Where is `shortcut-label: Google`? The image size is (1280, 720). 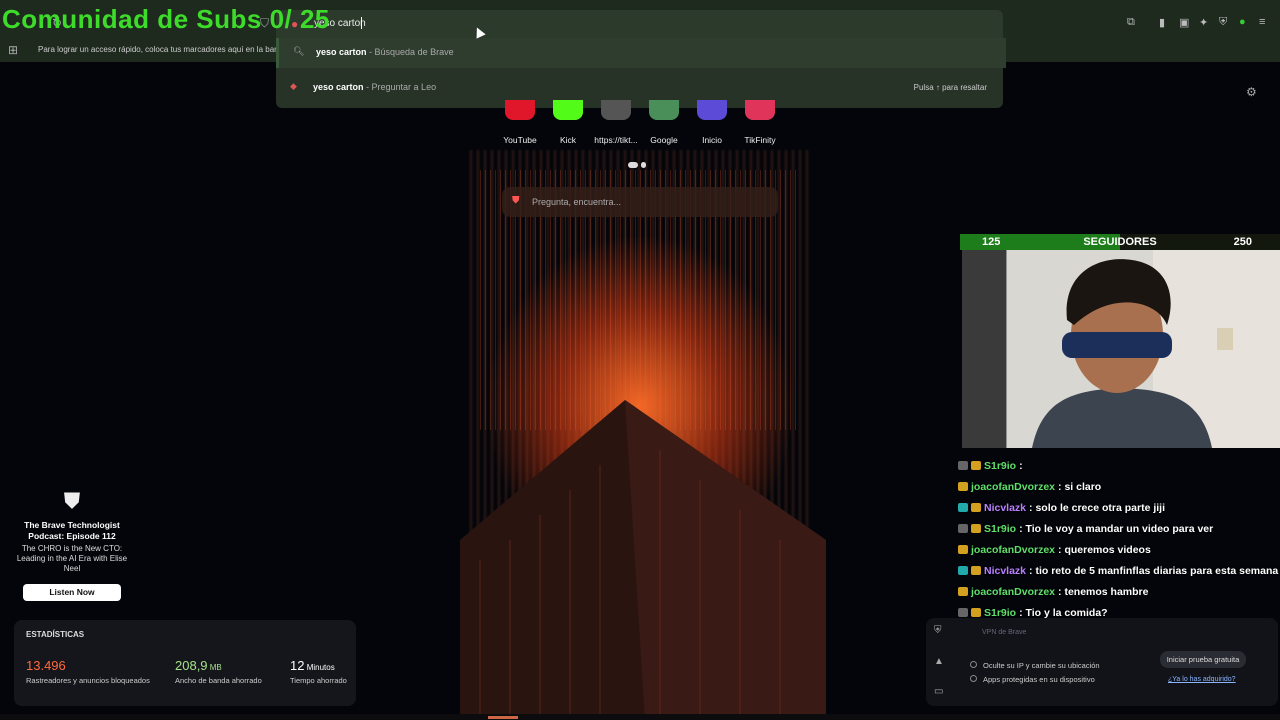 shortcut-label: Google is located at coordinates (664, 140).